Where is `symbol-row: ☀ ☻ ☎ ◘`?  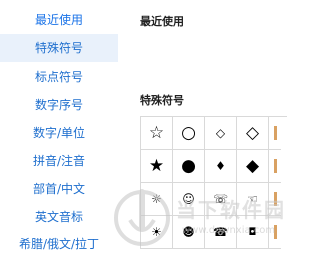 symbol-row: ☀ ☻ ☎ ◘ is located at coordinates (214, 232).